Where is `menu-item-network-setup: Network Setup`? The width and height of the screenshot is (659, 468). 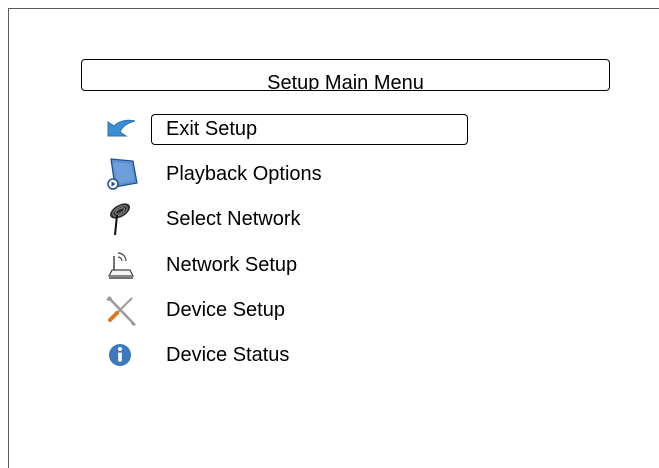
menu-item-network-setup: Network Setup is located at coordinates (293, 265).